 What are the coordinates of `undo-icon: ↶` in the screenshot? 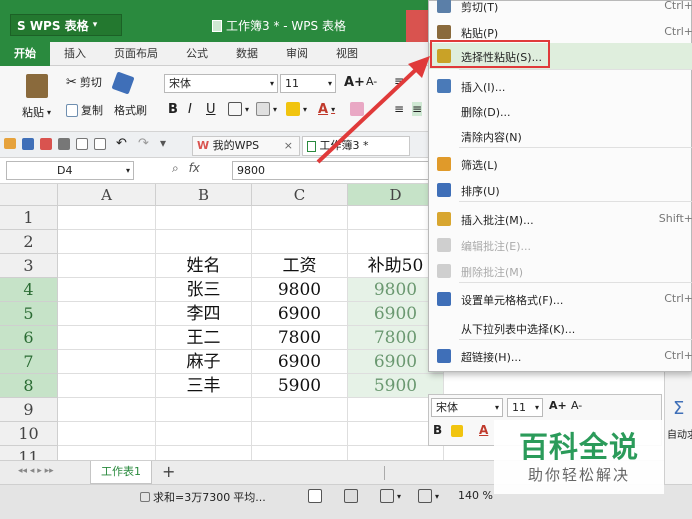 It's located at (121, 143).